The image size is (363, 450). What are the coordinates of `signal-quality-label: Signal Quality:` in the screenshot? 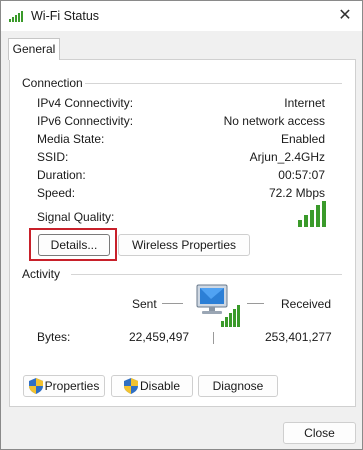 It's located at (76, 217).